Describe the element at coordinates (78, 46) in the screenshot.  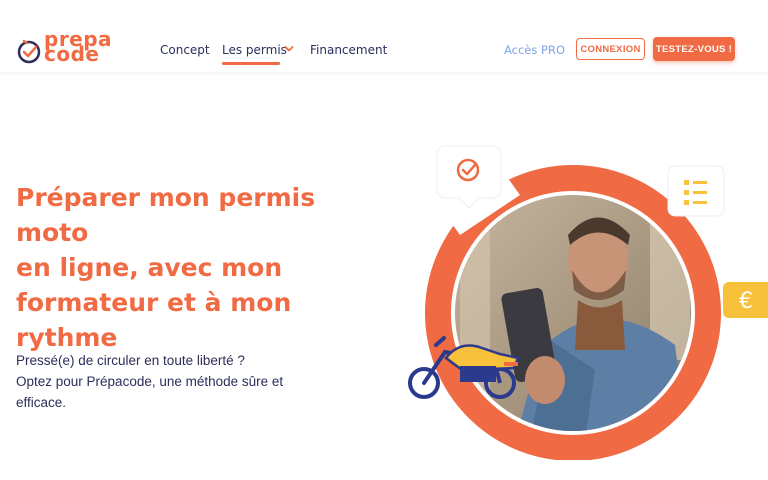
I see `logo-wordmark: prepa code` at that location.